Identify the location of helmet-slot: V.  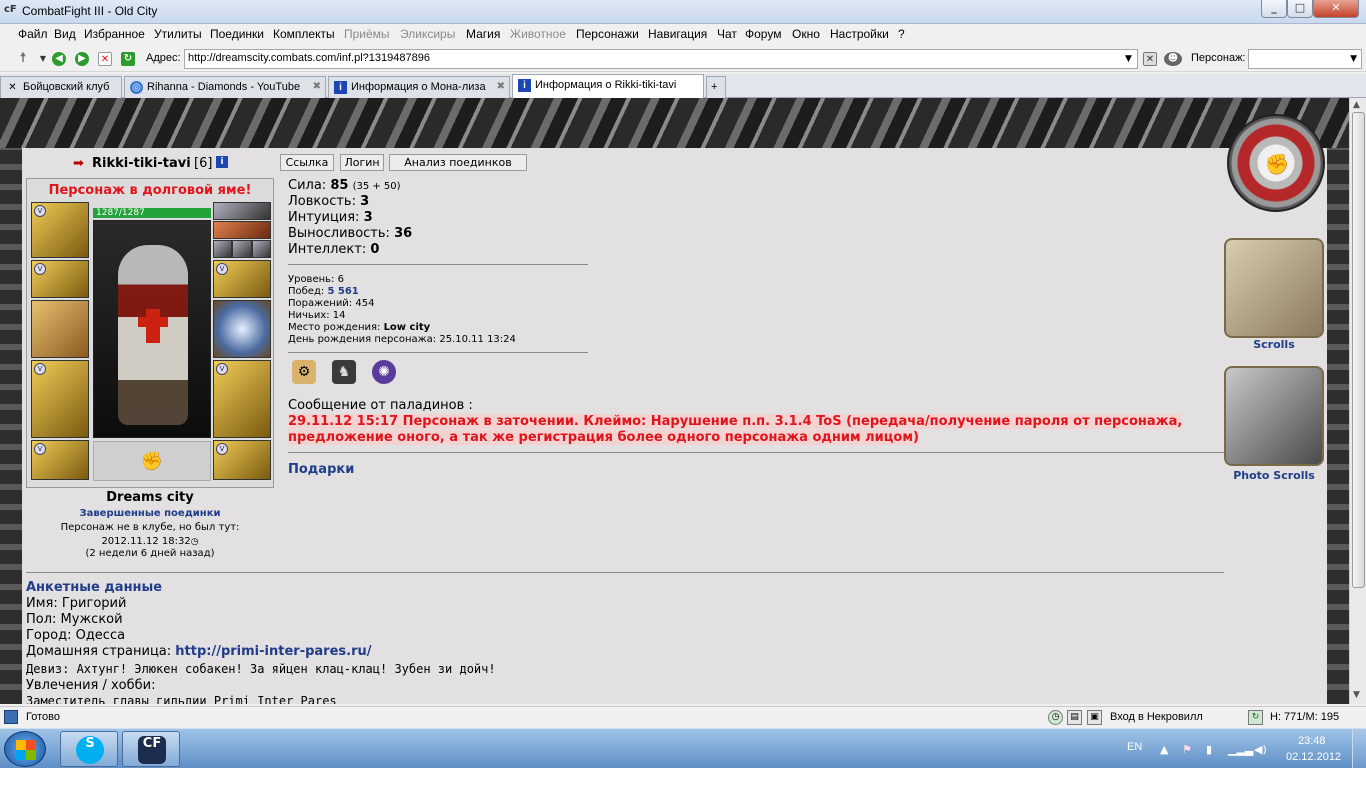
(60, 230).